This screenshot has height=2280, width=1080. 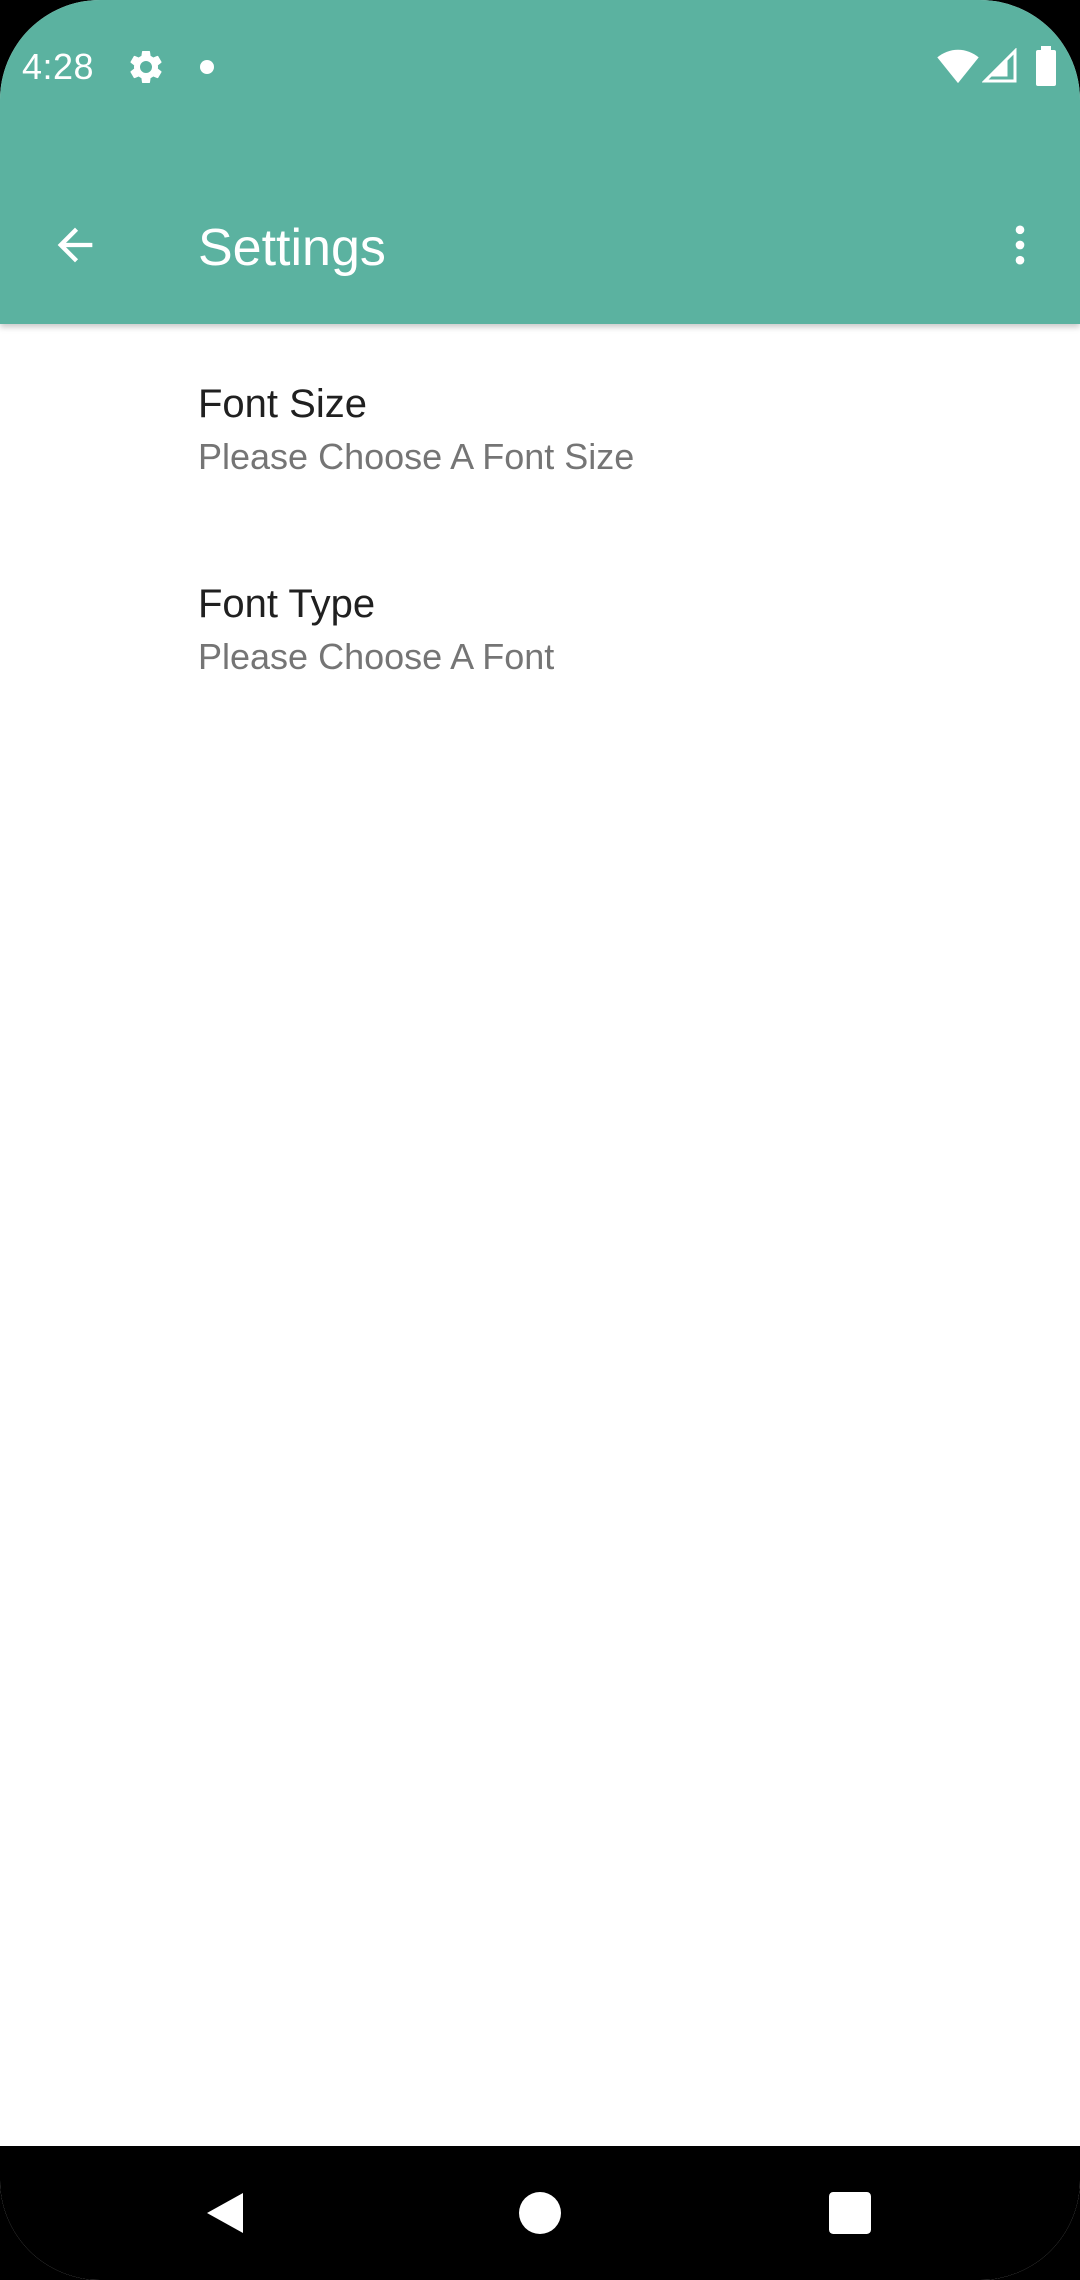 What do you see at coordinates (416, 456) in the screenshot?
I see `preference-summary: Please Choose A Font Size` at bounding box center [416, 456].